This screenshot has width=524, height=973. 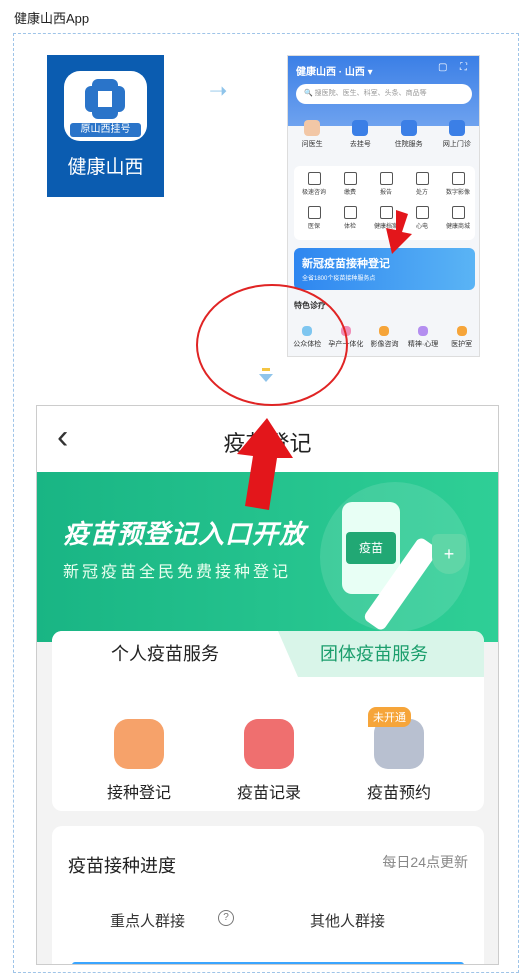 What do you see at coordinates (409, 134) in the screenshot?
I see `phone-top-item: 住院服务` at bounding box center [409, 134].